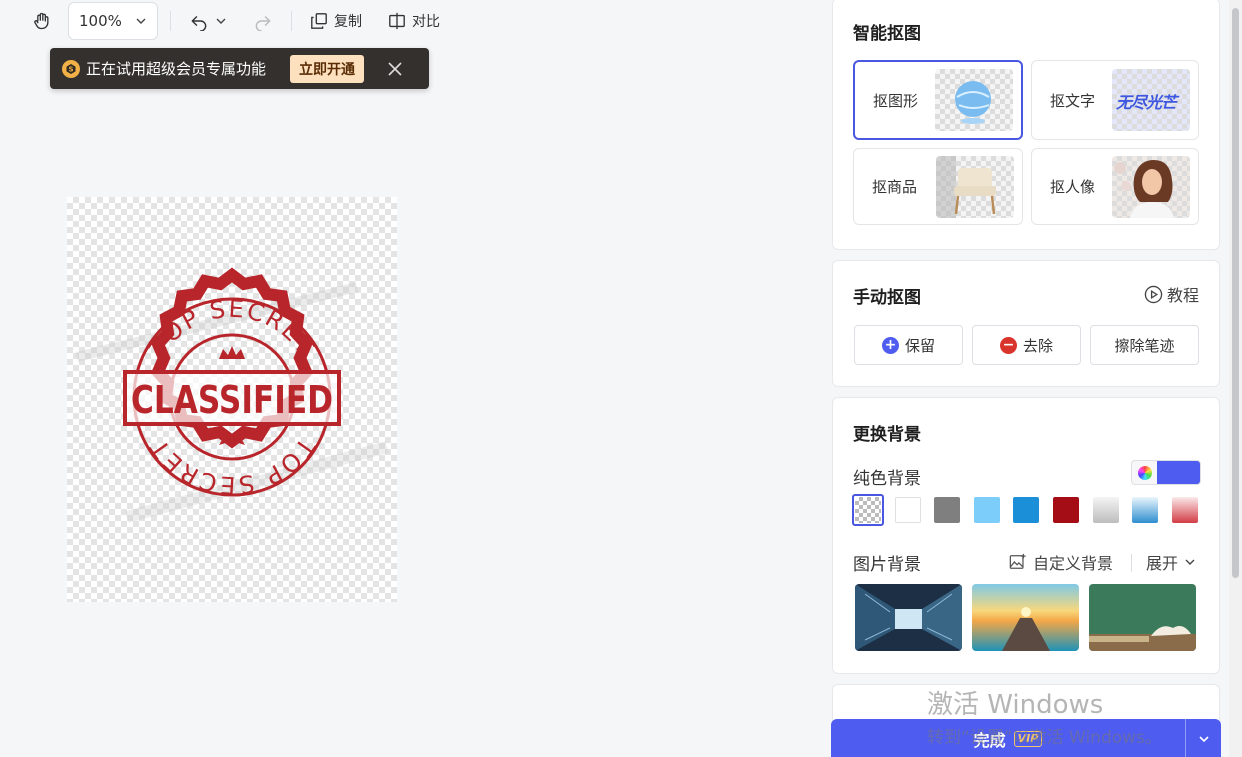 The width and height of the screenshot is (1242, 757). Describe the element at coordinates (1235, 293) in the screenshot. I see `scrollbar-thumb` at that location.